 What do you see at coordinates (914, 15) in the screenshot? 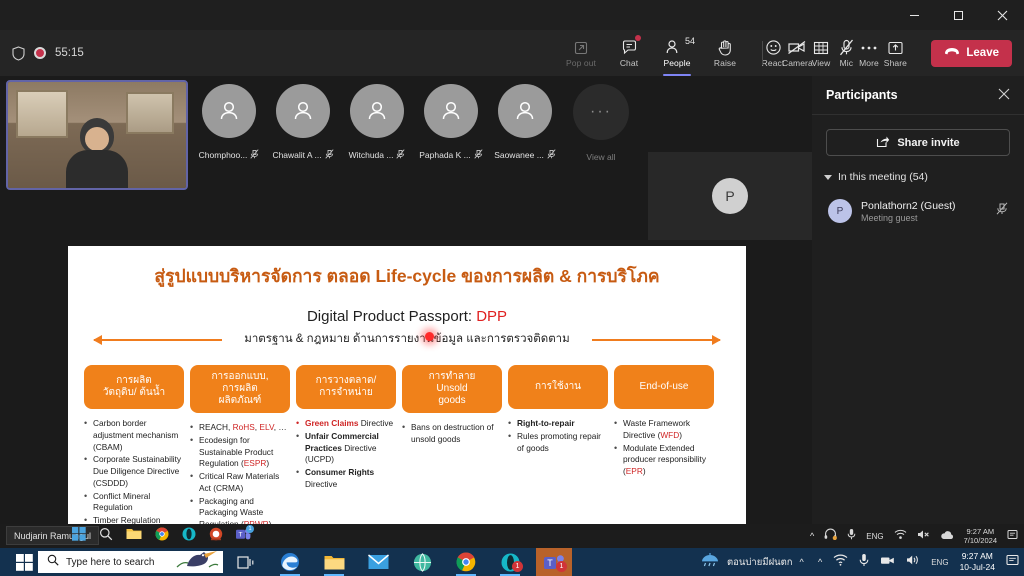
I see `window-minimize-button` at bounding box center [914, 15].